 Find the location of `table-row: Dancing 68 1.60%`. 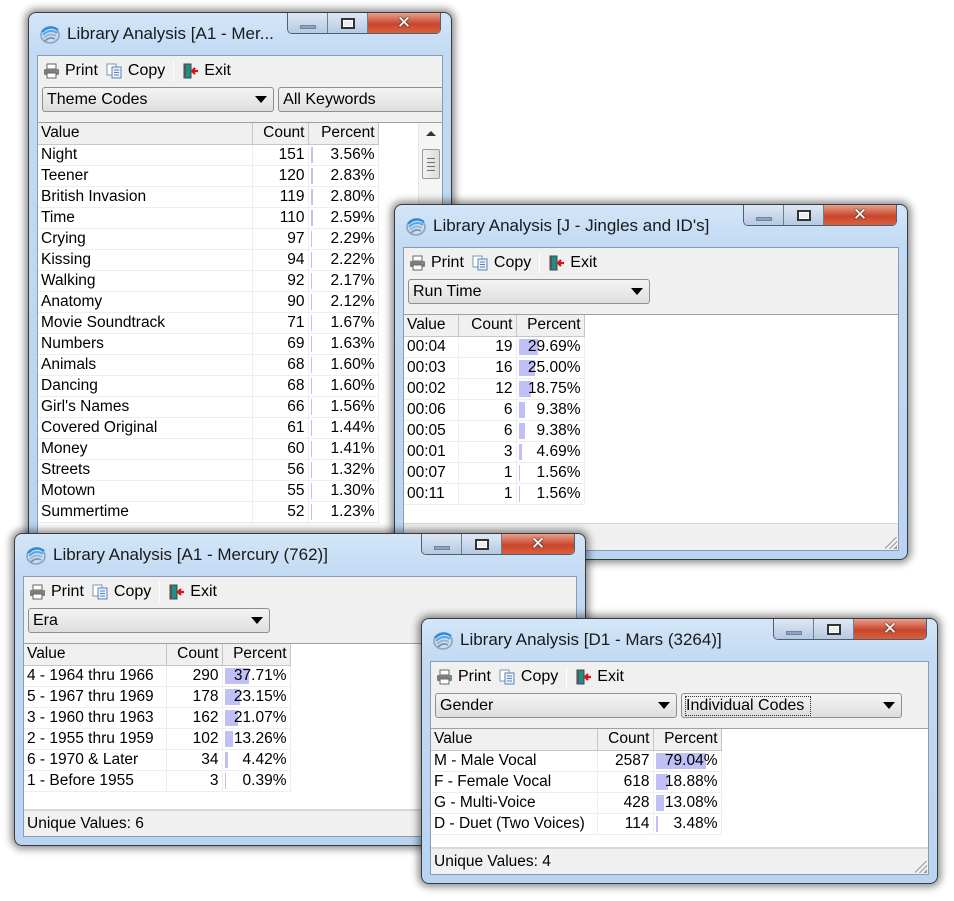

table-row: Dancing 68 1.60% is located at coordinates (208, 386).